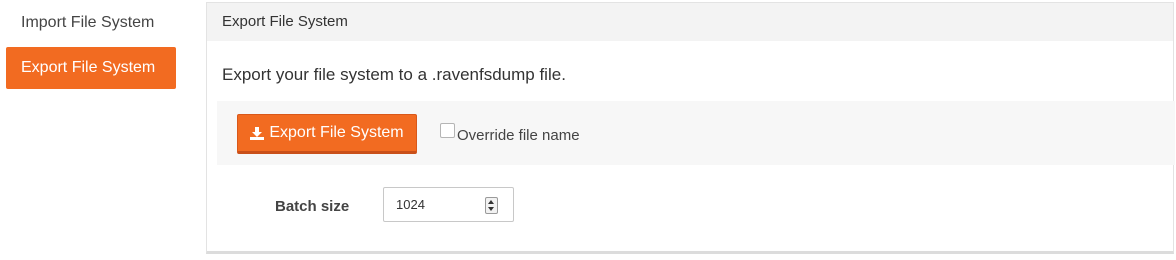 This screenshot has height=260, width=1176. I want to click on sidebar-item-import-file-system: Import File System, so click(91, 23).